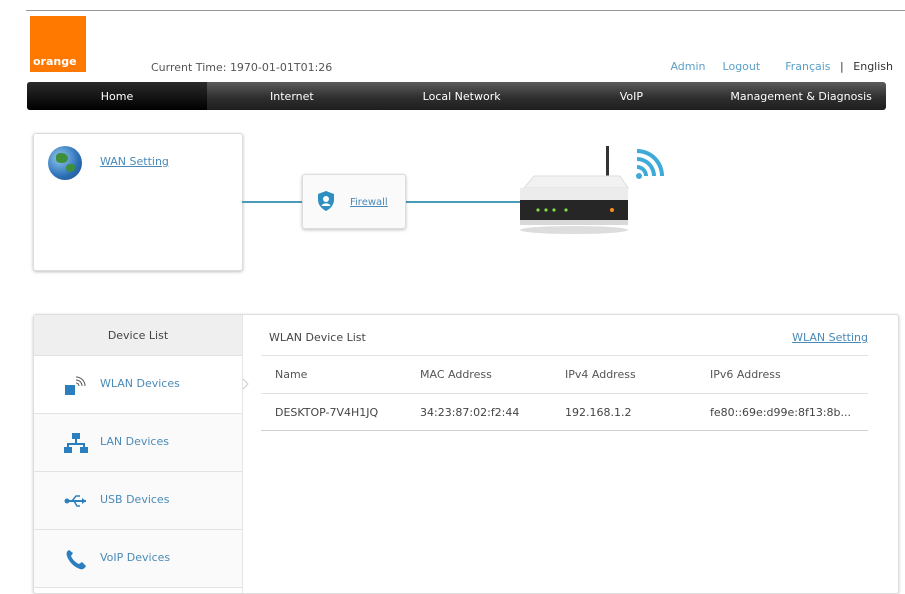 The image size is (905, 594). Describe the element at coordinates (245, 384) in the screenshot. I see `chevron-right-icon` at that location.